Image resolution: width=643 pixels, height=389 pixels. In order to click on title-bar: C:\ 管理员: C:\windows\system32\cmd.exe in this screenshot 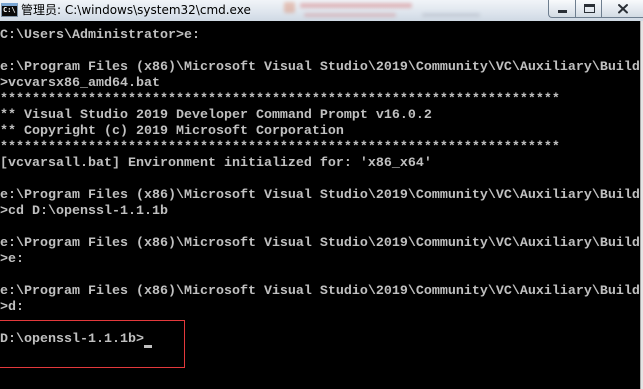, I will do `click(321, 10)`.